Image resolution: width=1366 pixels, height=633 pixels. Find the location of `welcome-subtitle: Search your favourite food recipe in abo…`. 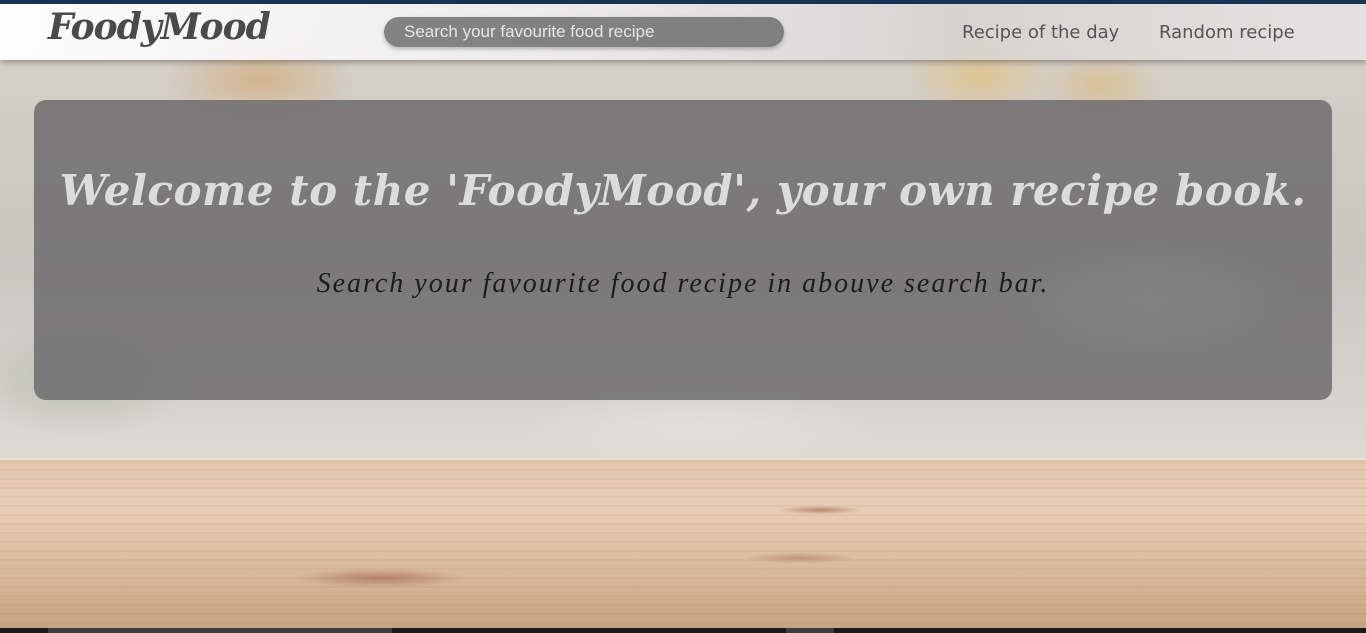

welcome-subtitle: Search your favourite food recipe in abo… is located at coordinates (683, 283).